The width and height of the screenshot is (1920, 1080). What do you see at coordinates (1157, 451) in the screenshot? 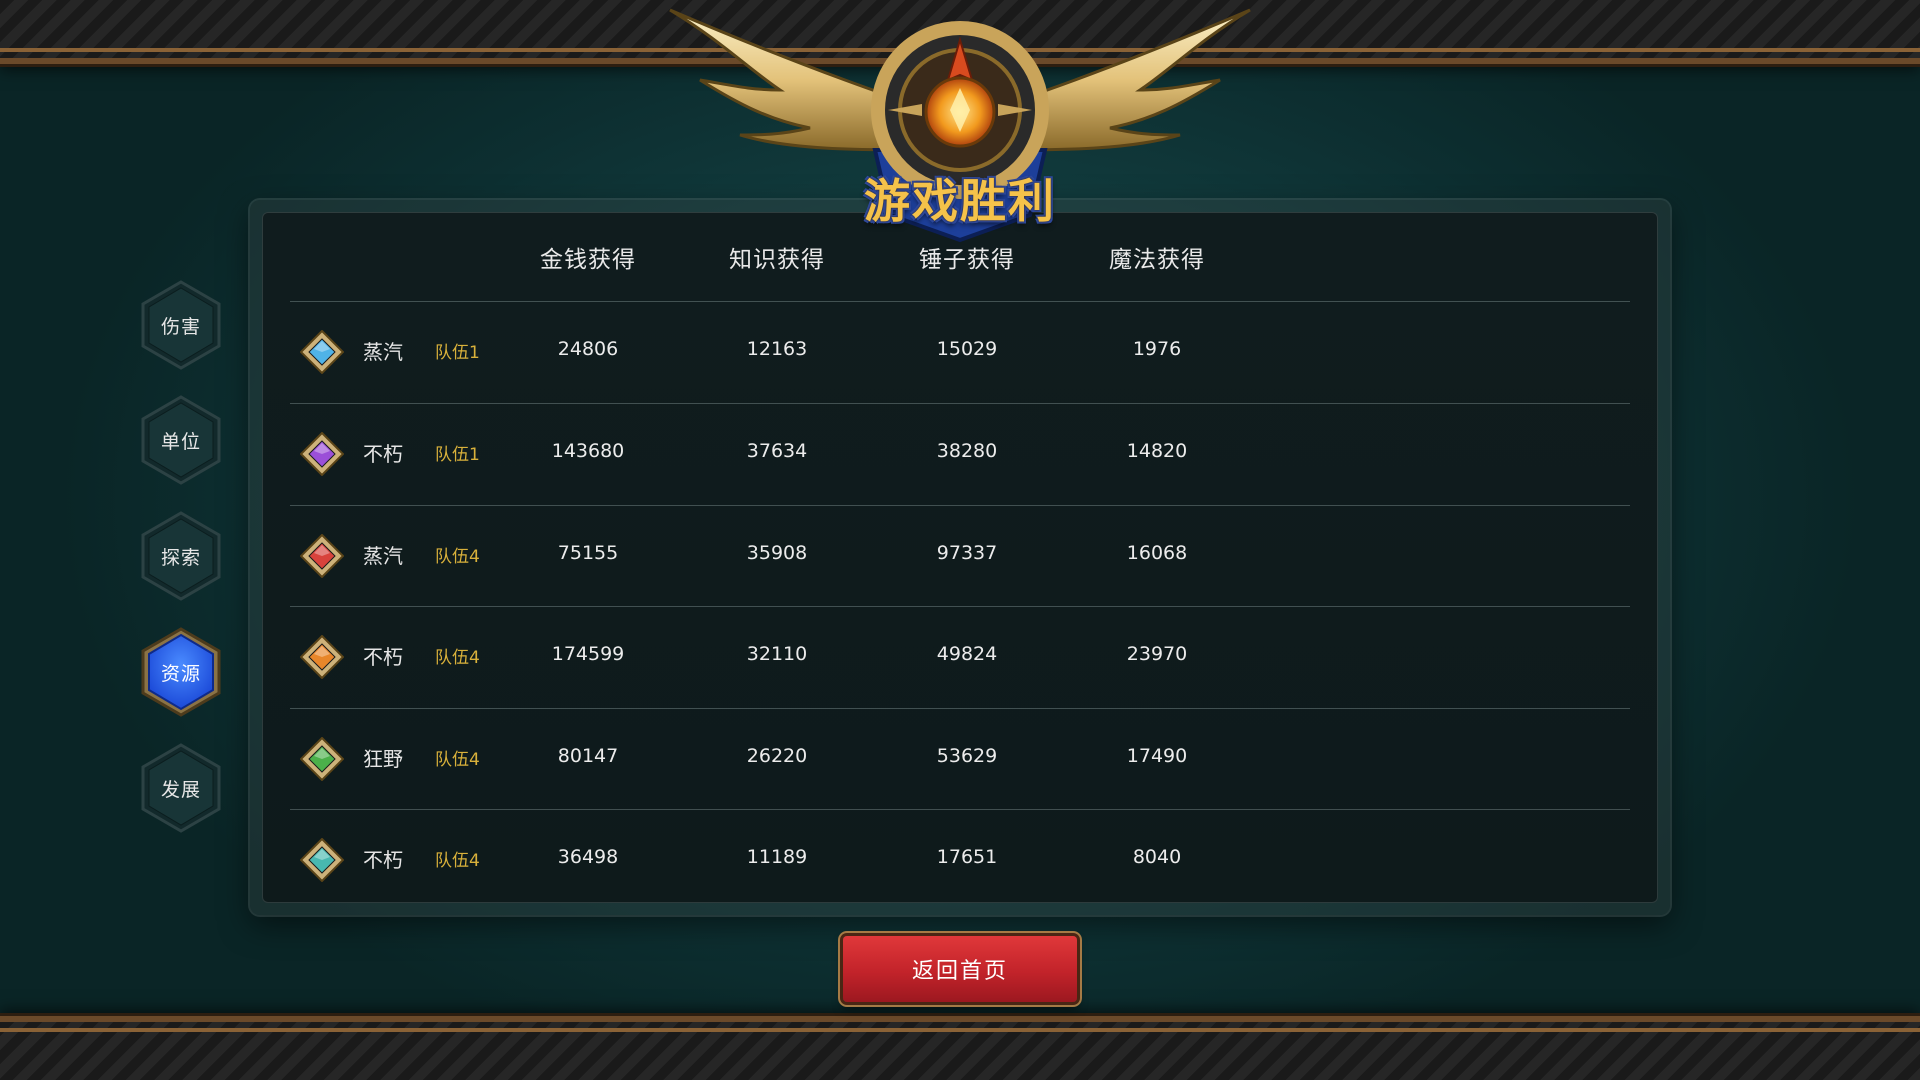
I see `cell-magic: 14820` at bounding box center [1157, 451].